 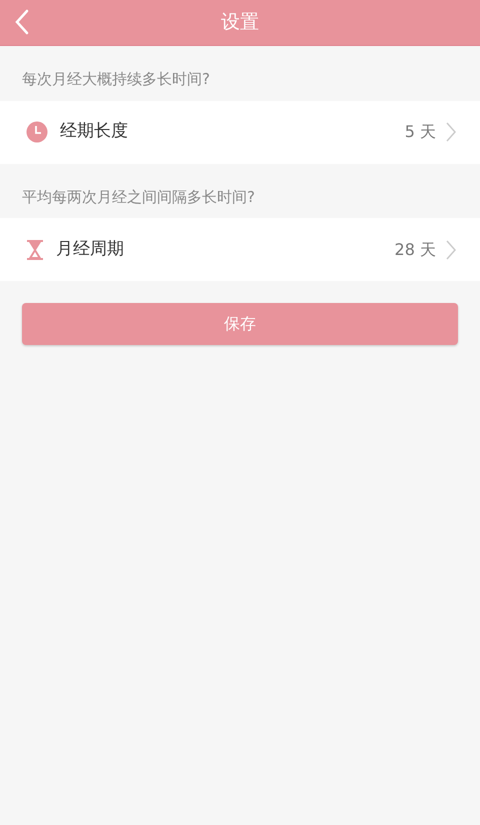 What do you see at coordinates (240, 132) in the screenshot?
I see `setting-row: 经期长度 5 天` at bounding box center [240, 132].